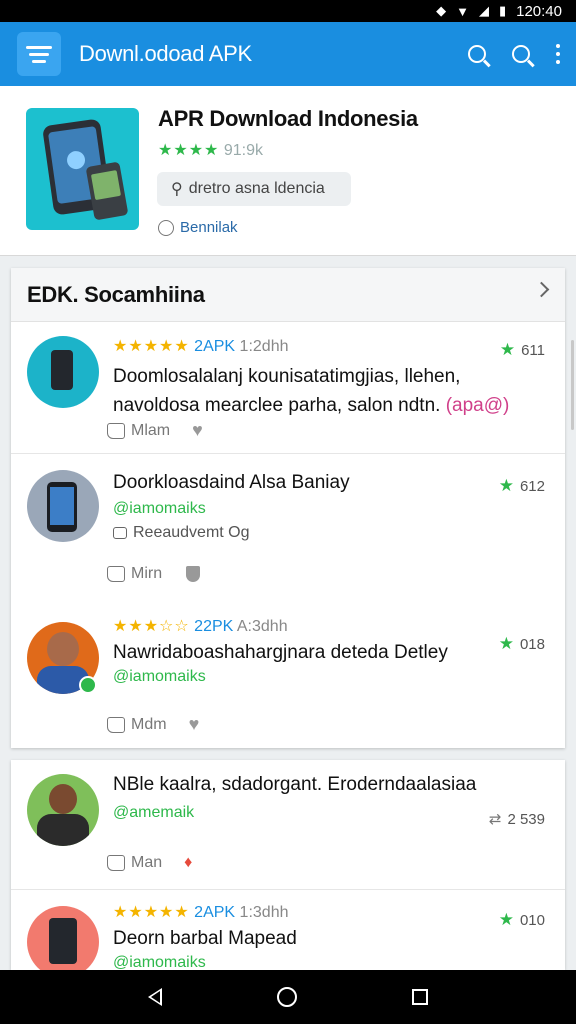 The image size is (576, 1024). I want to click on review-apk: 22PK, so click(214, 626).